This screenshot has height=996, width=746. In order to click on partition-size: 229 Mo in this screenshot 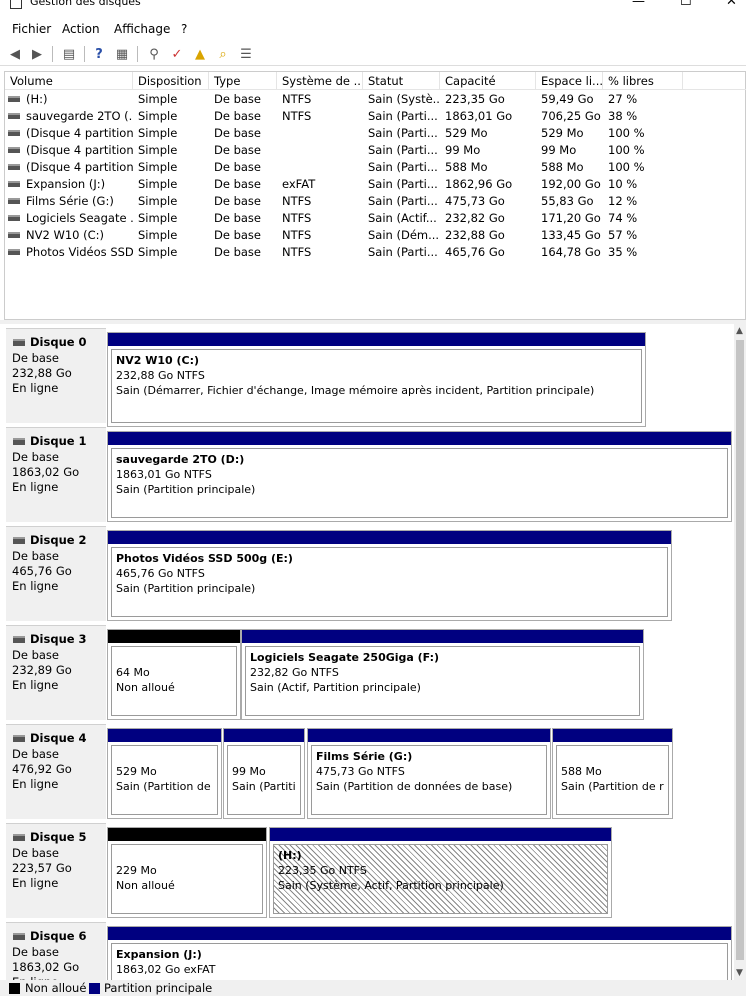, I will do `click(136, 870)`.